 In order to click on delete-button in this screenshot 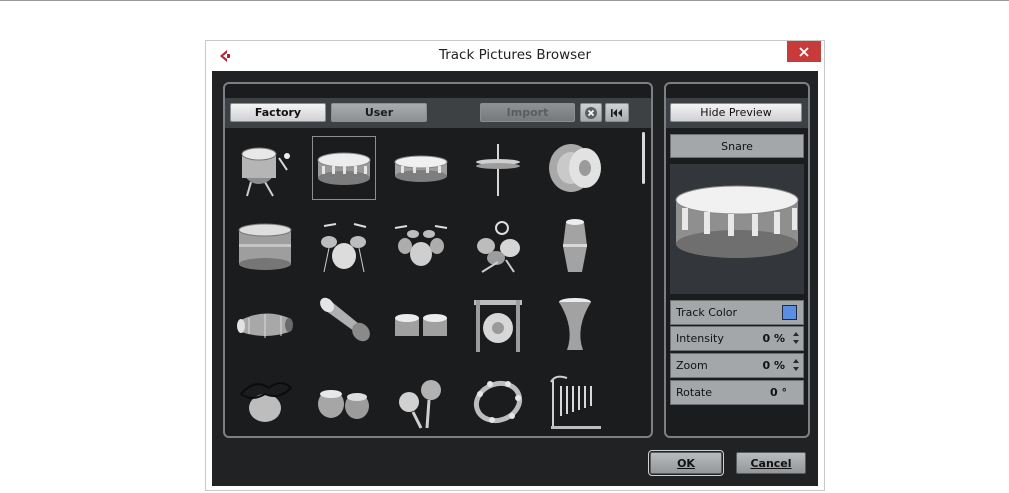, I will do `click(591, 112)`.